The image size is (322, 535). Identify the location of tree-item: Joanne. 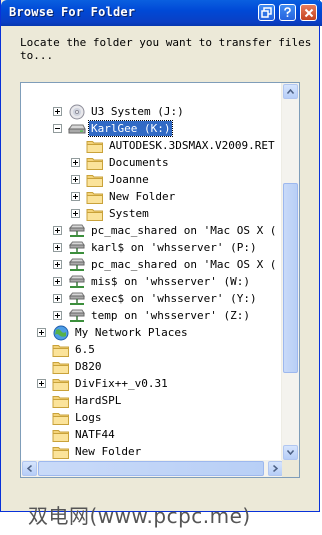
(111, 179).